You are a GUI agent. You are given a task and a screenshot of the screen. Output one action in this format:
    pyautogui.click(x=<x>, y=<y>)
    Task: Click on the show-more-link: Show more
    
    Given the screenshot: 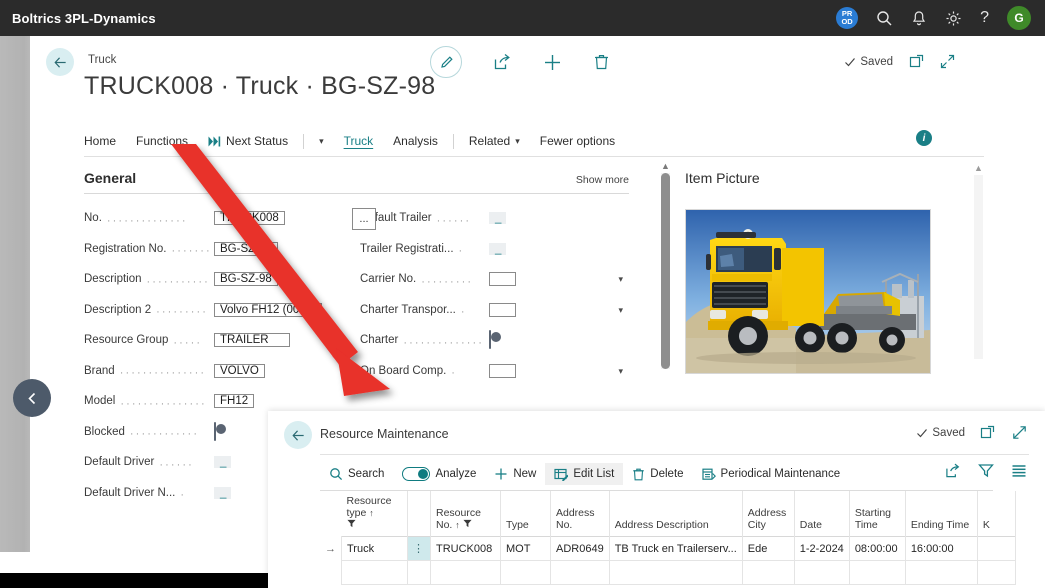 What is the action you would take?
    pyautogui.click(x=602, y=180)
    